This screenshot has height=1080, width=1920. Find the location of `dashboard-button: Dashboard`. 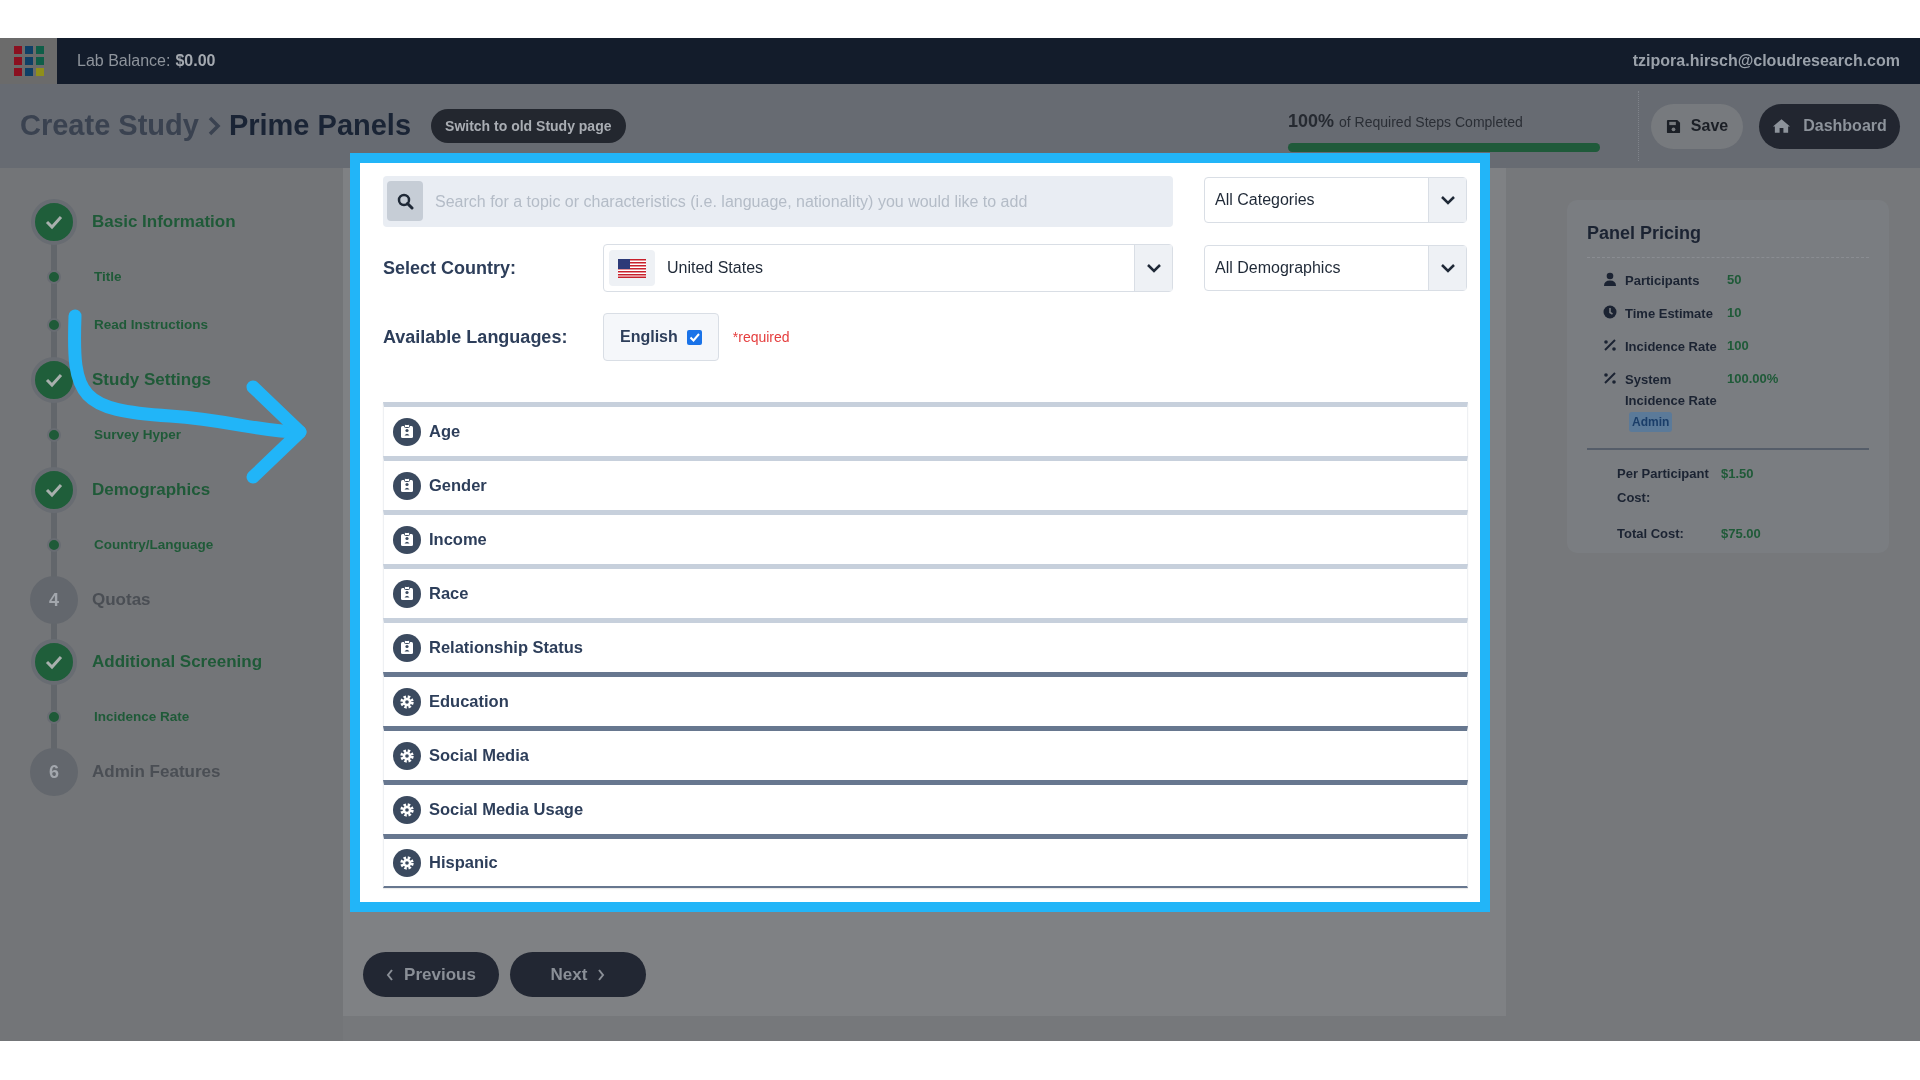

dashboard-button: Dashboard is located at coordinates (1829, 126).